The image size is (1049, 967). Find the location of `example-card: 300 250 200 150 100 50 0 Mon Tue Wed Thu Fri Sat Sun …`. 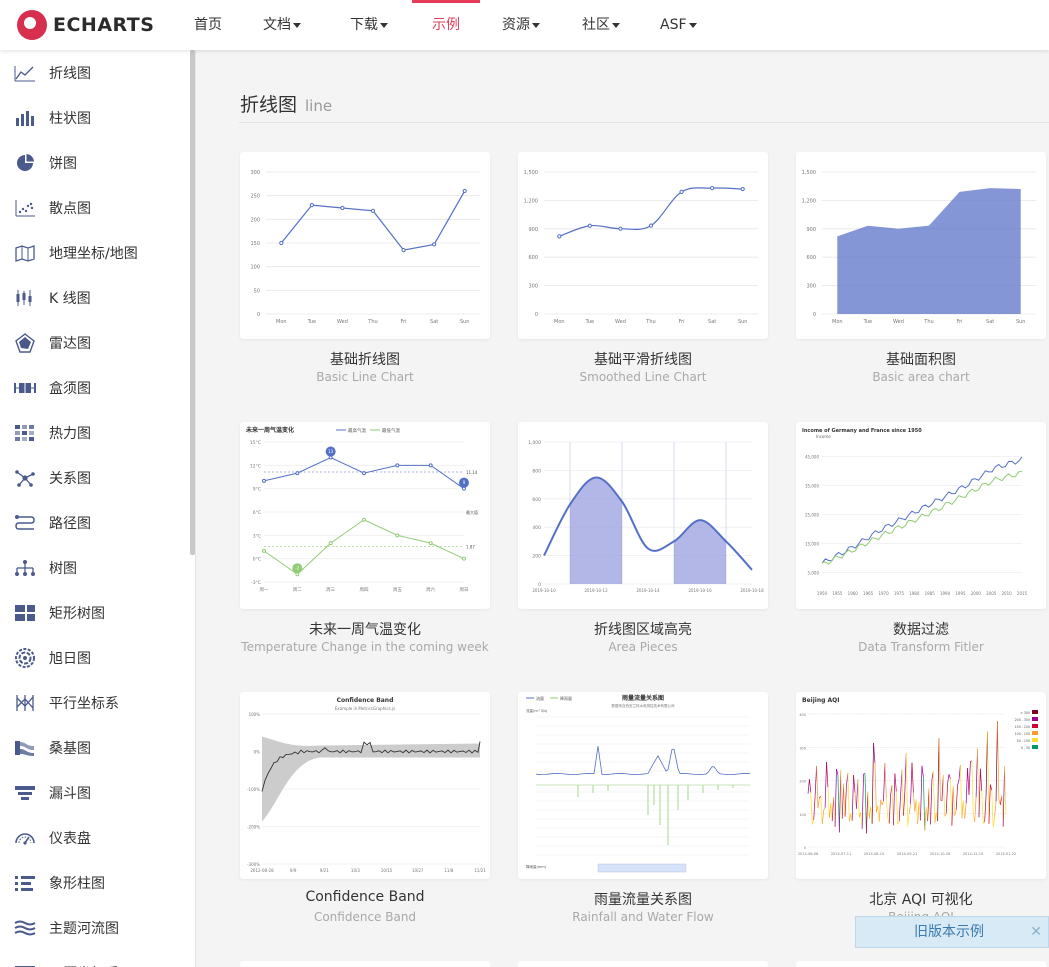

example-card: 300 250 200 150 100 50 0 Mon Tue Wed Thu Fri Sat Sun … is located at coordinates (365, 268).